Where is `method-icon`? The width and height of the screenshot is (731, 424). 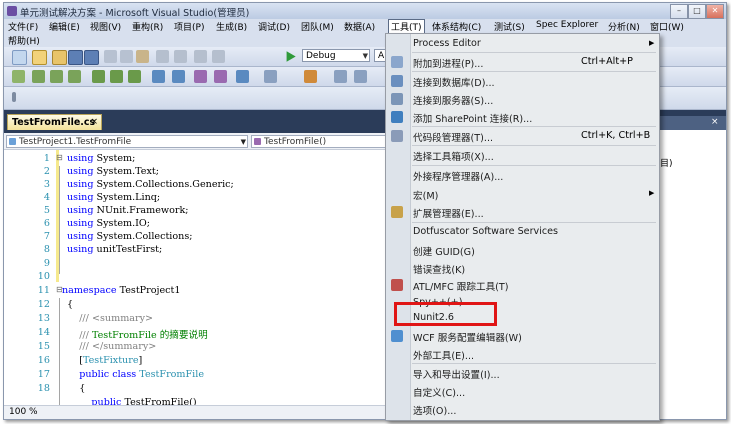
method-icon is located at coordinates (257, 141).